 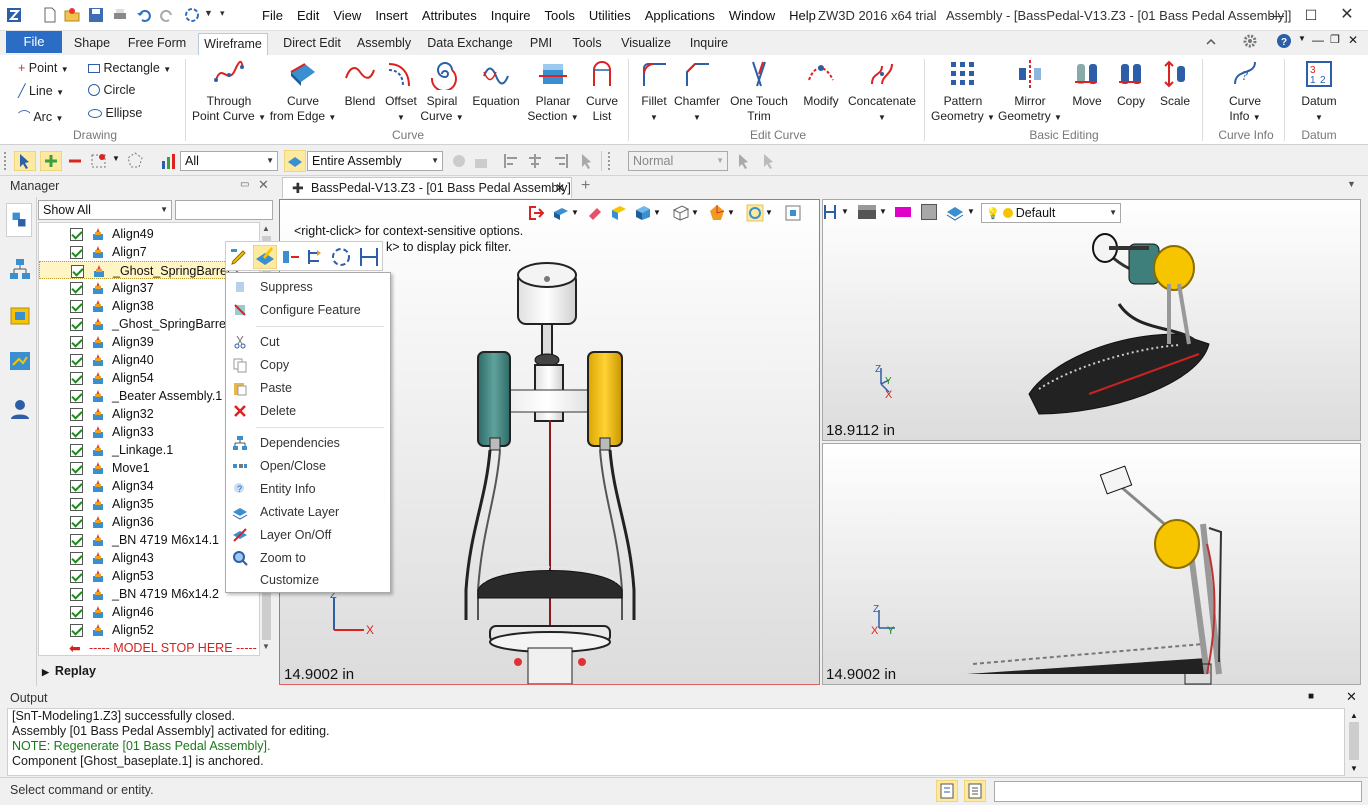 I want to click on fit-view-icon, so click(x=793, y=213).